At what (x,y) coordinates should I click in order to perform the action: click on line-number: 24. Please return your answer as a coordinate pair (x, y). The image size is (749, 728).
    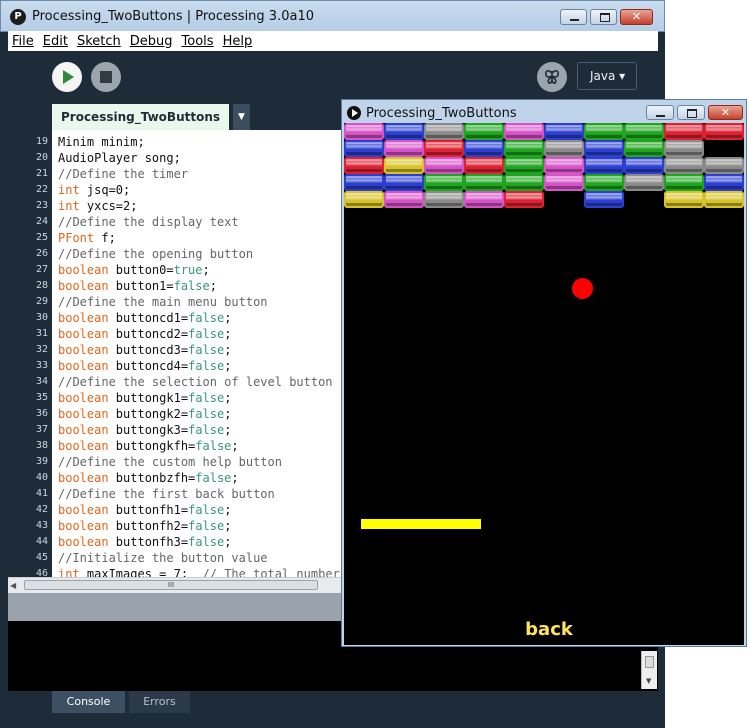
    Looking at the image, I should click on (41, 221).